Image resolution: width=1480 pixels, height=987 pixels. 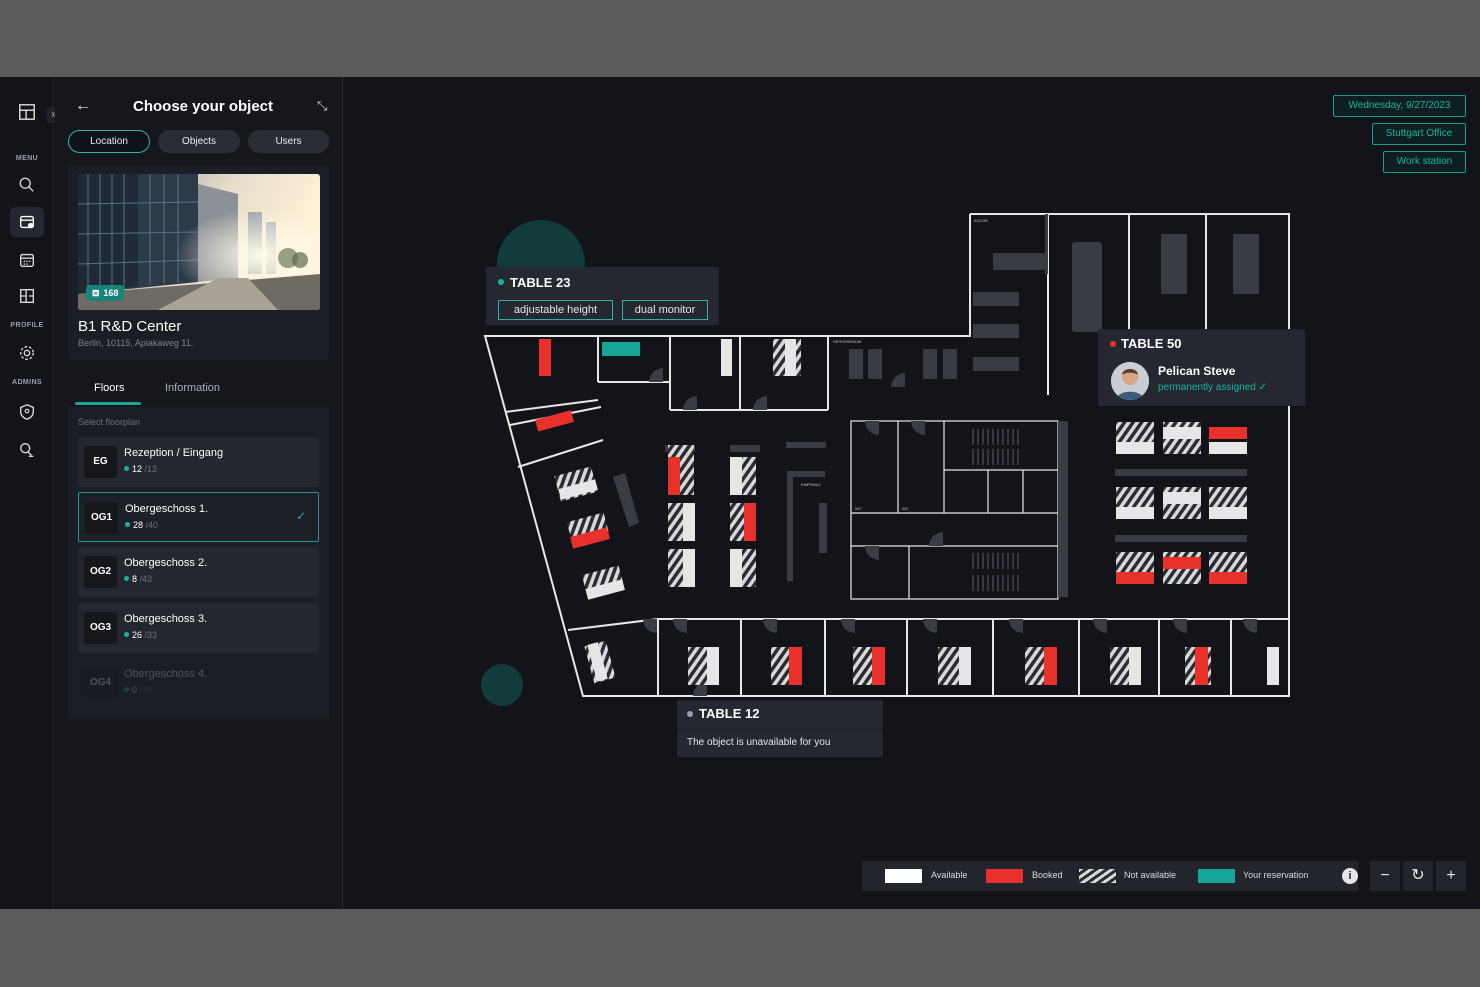 I want to click on tab-floors: Floors, so click(x=109, y=388).